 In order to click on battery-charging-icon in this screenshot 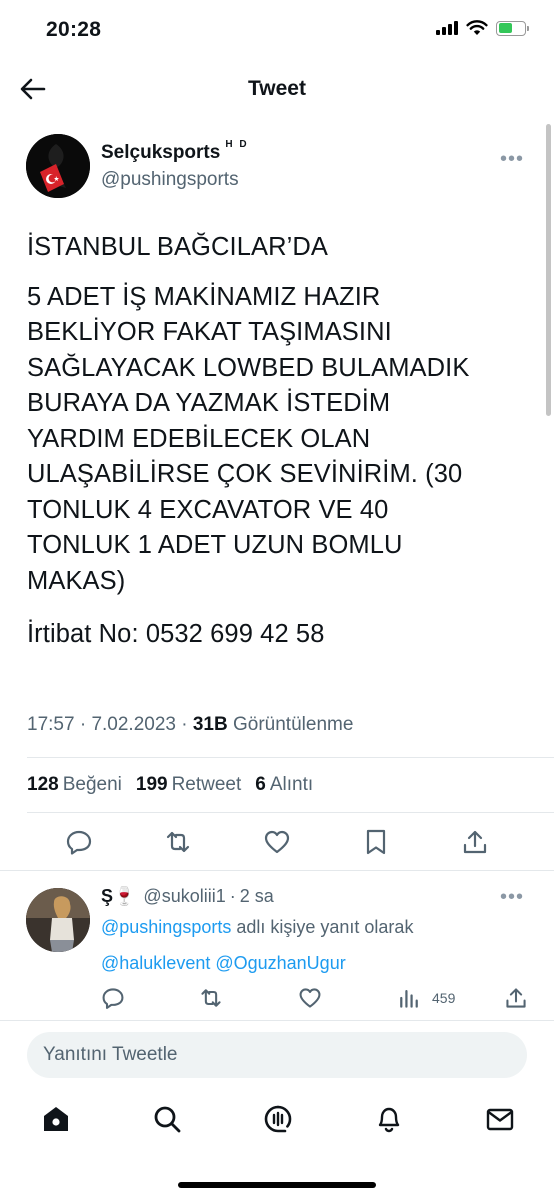, I will do `click(512, 28)`.